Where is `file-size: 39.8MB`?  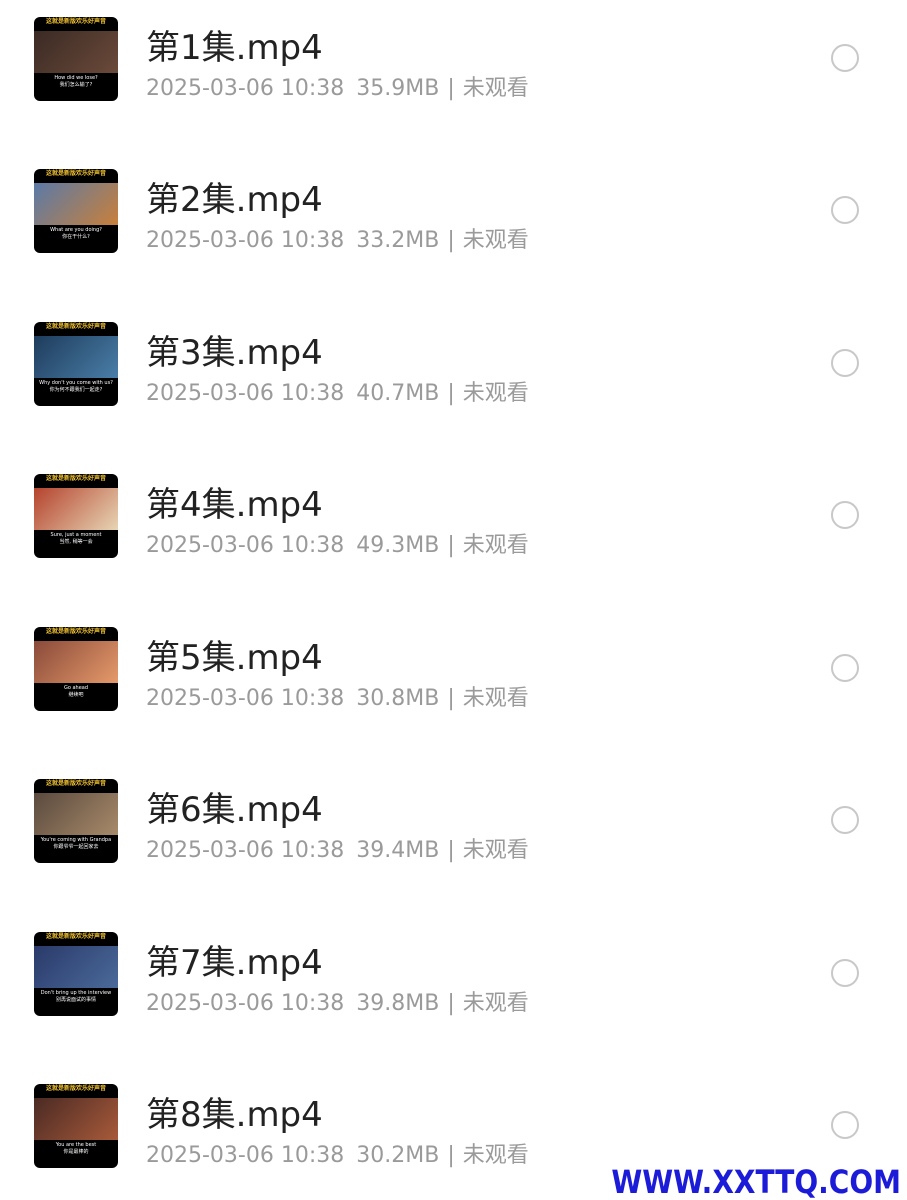
file-size: 39.8MB is located at coordinates (398, 1003).